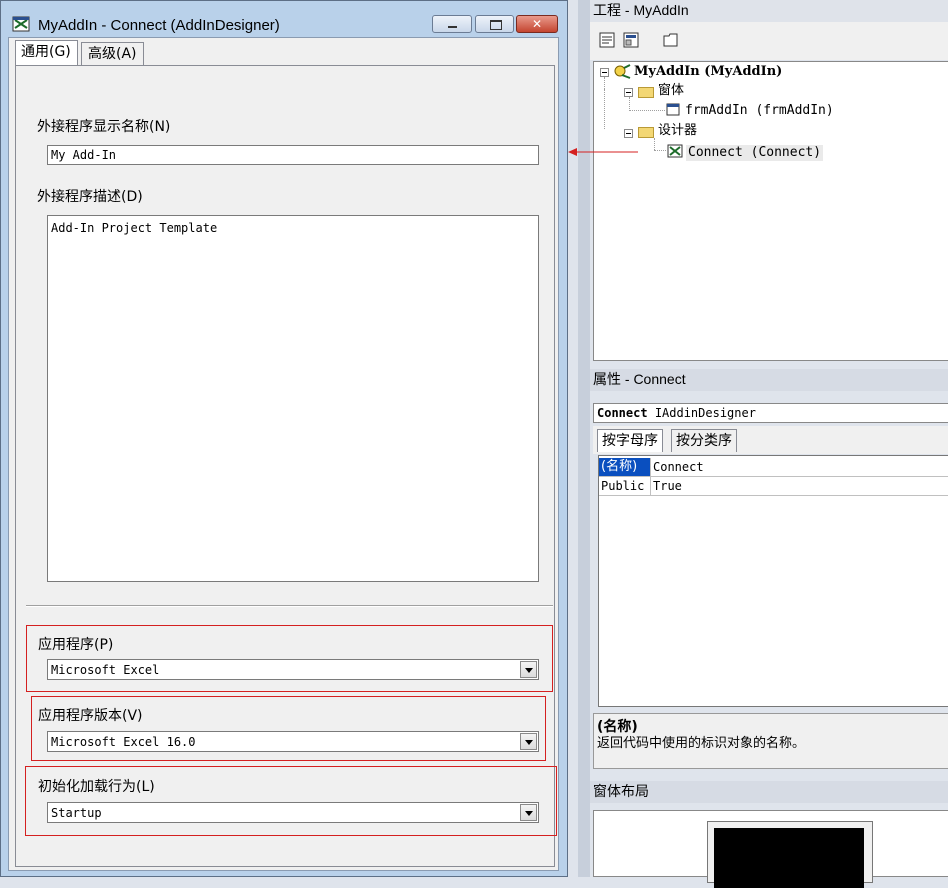 The image size is (948, 888). I want to click on tree-folder-designers: 设计器, so click(677, 131).